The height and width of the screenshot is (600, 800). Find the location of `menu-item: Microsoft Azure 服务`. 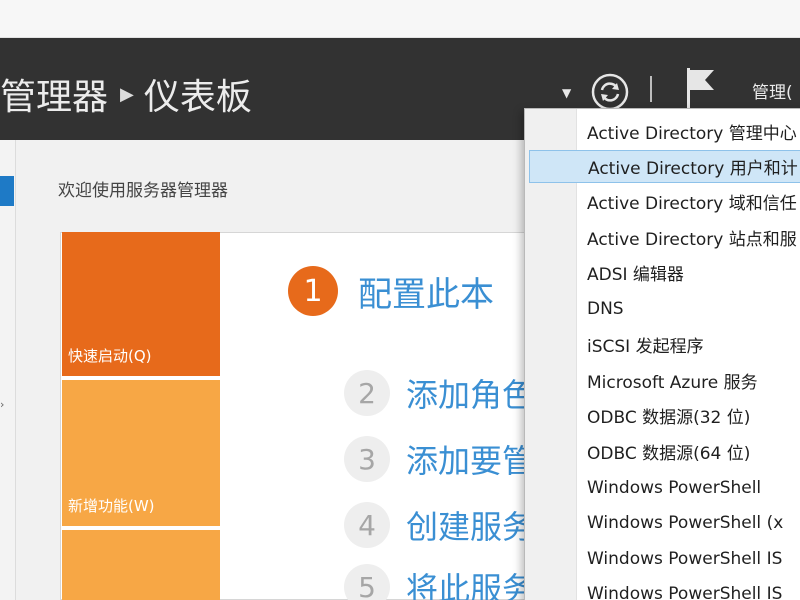

menu-item: Microsoft Azure 服务 is located at coordinates (664, 380).